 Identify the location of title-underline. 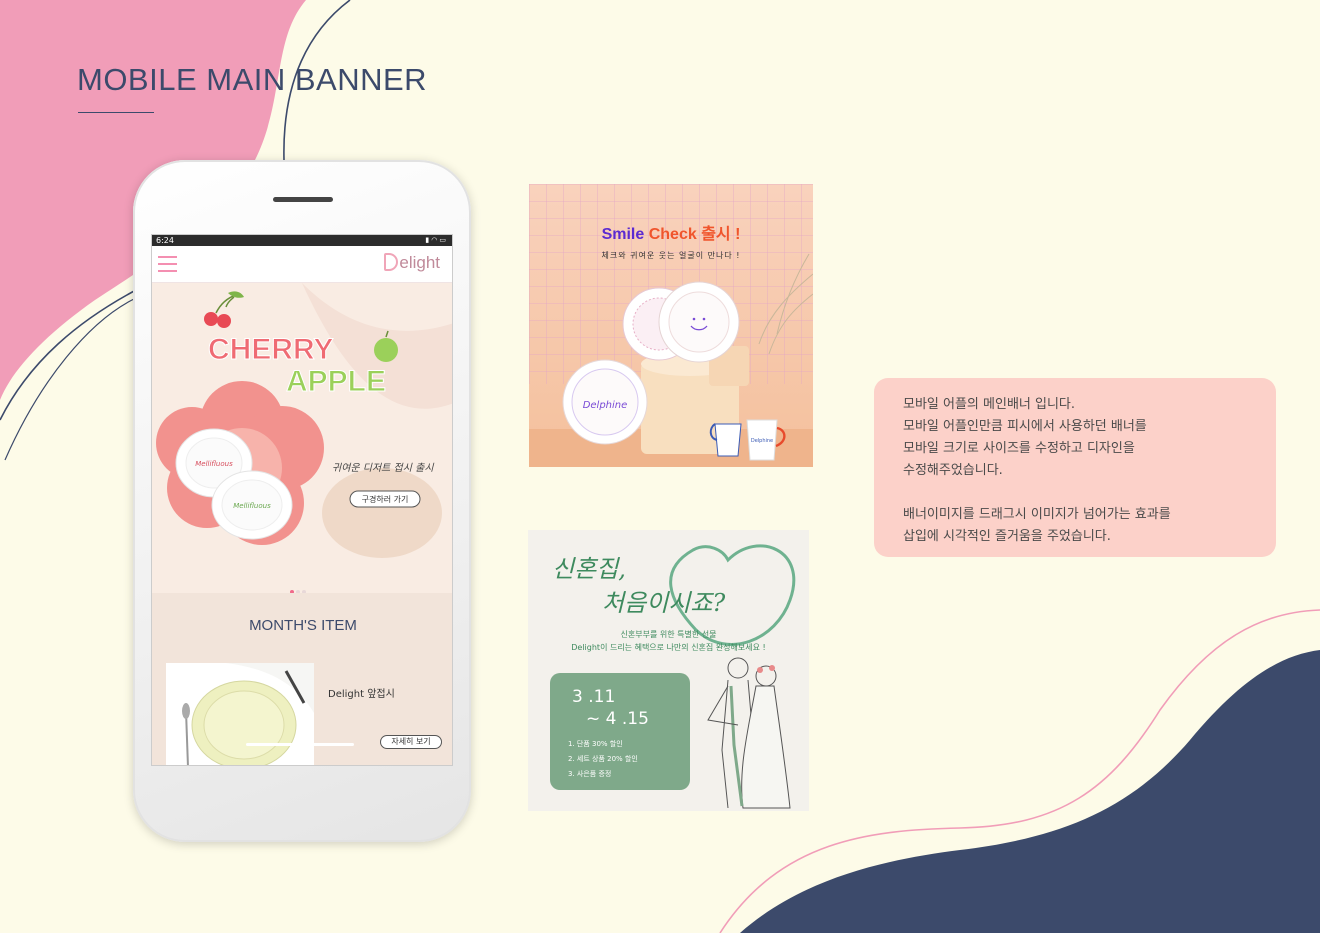
(116, 112).